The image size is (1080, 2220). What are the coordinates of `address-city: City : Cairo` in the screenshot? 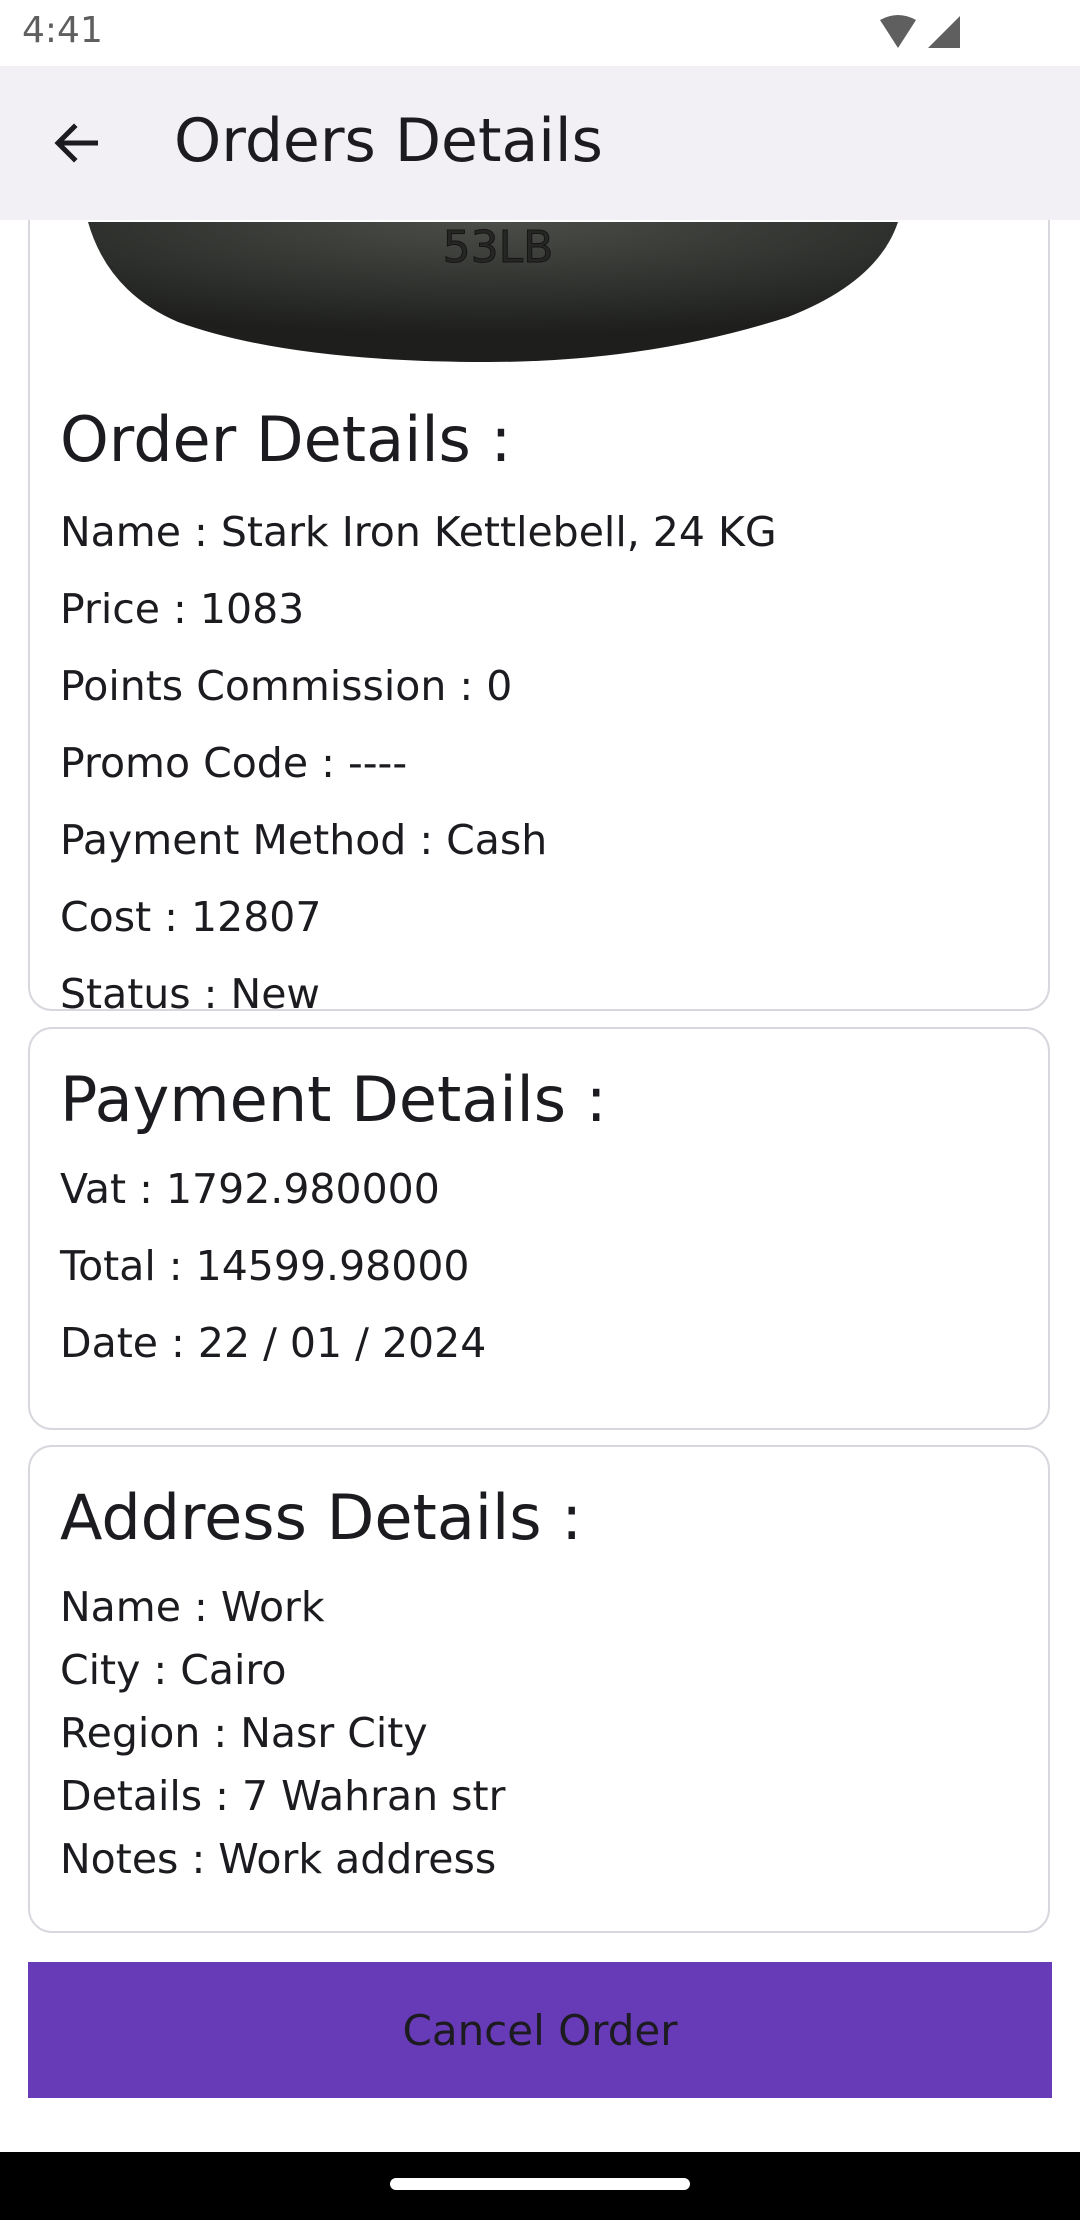 It's located at (173, 1670).